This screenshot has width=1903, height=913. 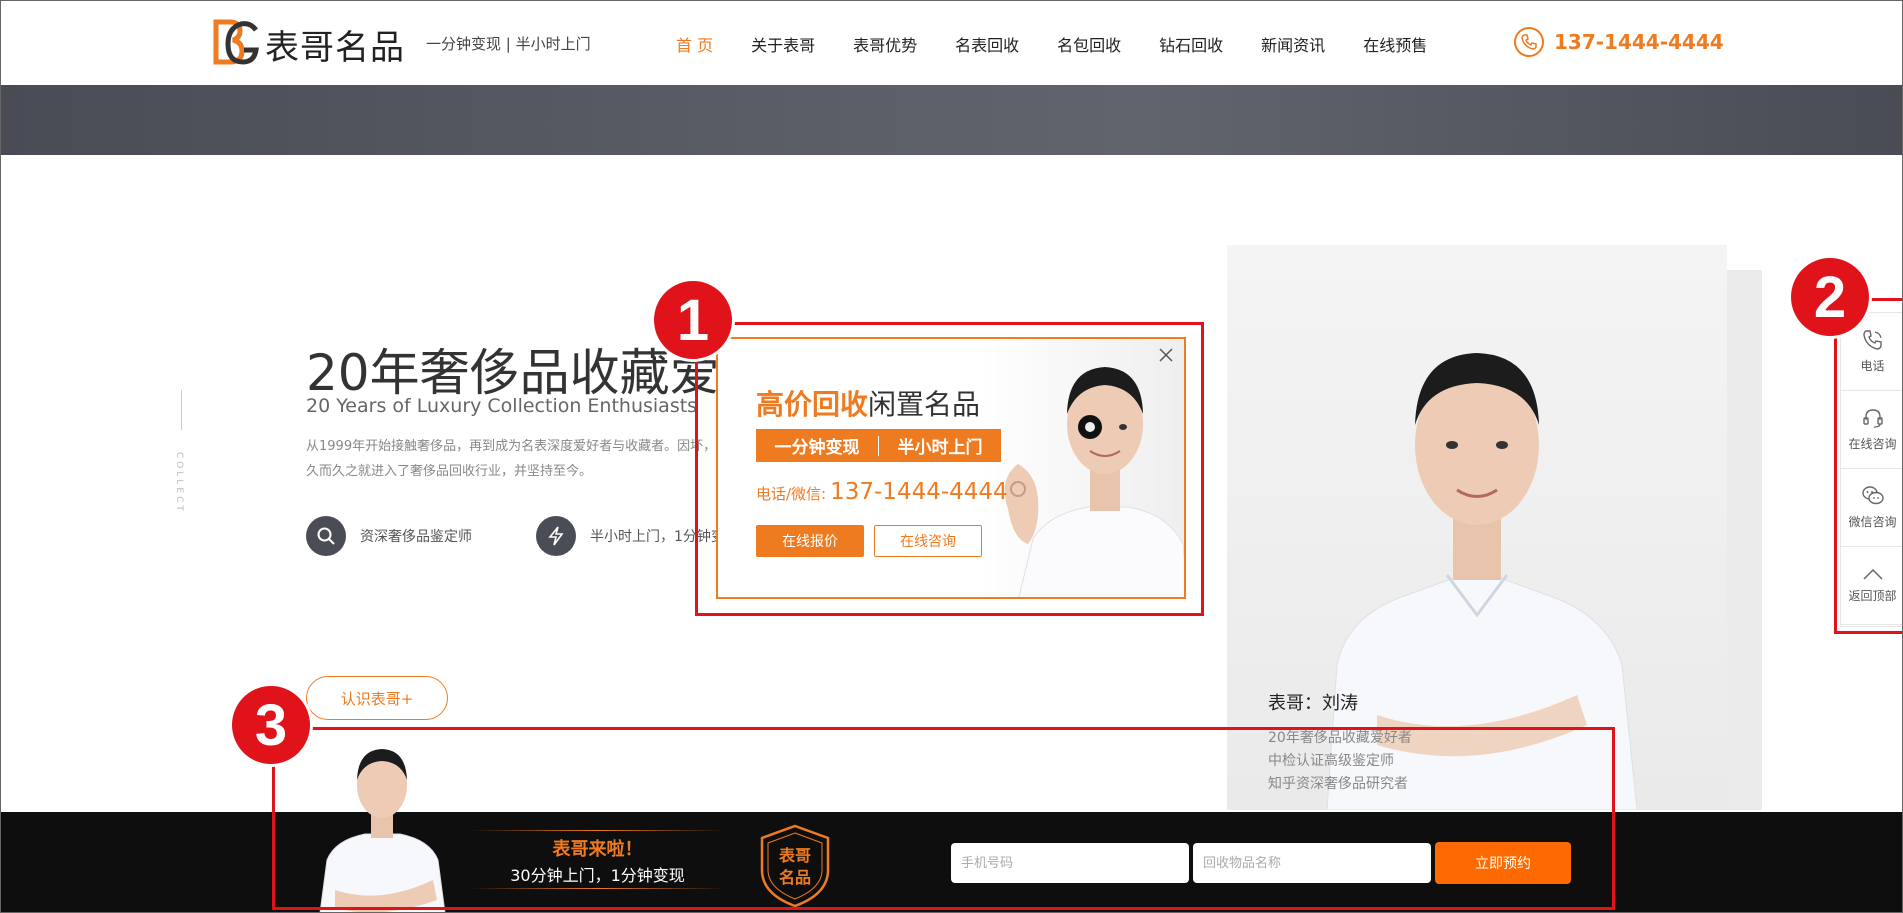 What do you see at coordinates (508, 44) in the screenshot?
I see `header-slogan: 一分钟变现 | 半小时上门` at bounding box center [508, 44].